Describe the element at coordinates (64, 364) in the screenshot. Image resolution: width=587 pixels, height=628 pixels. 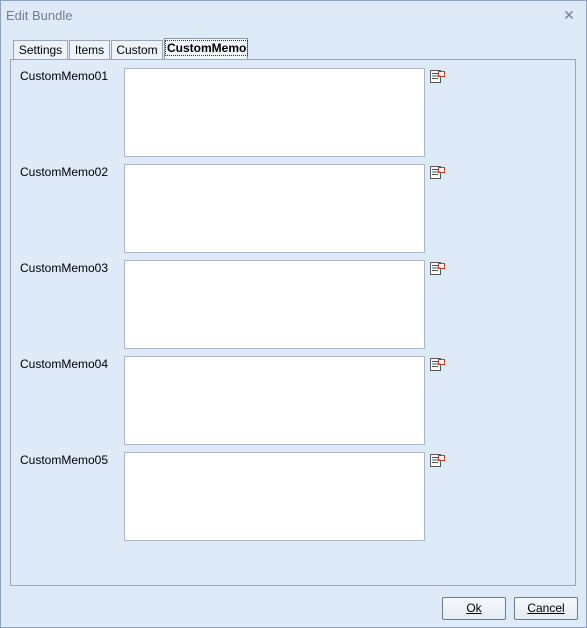
I see `memo-label-04: CustomMemo04` at that location.